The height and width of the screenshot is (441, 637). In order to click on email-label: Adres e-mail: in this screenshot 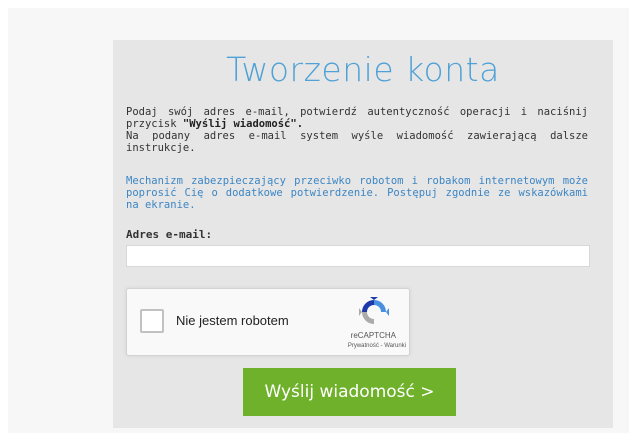, I will do `click(169, 234)`.